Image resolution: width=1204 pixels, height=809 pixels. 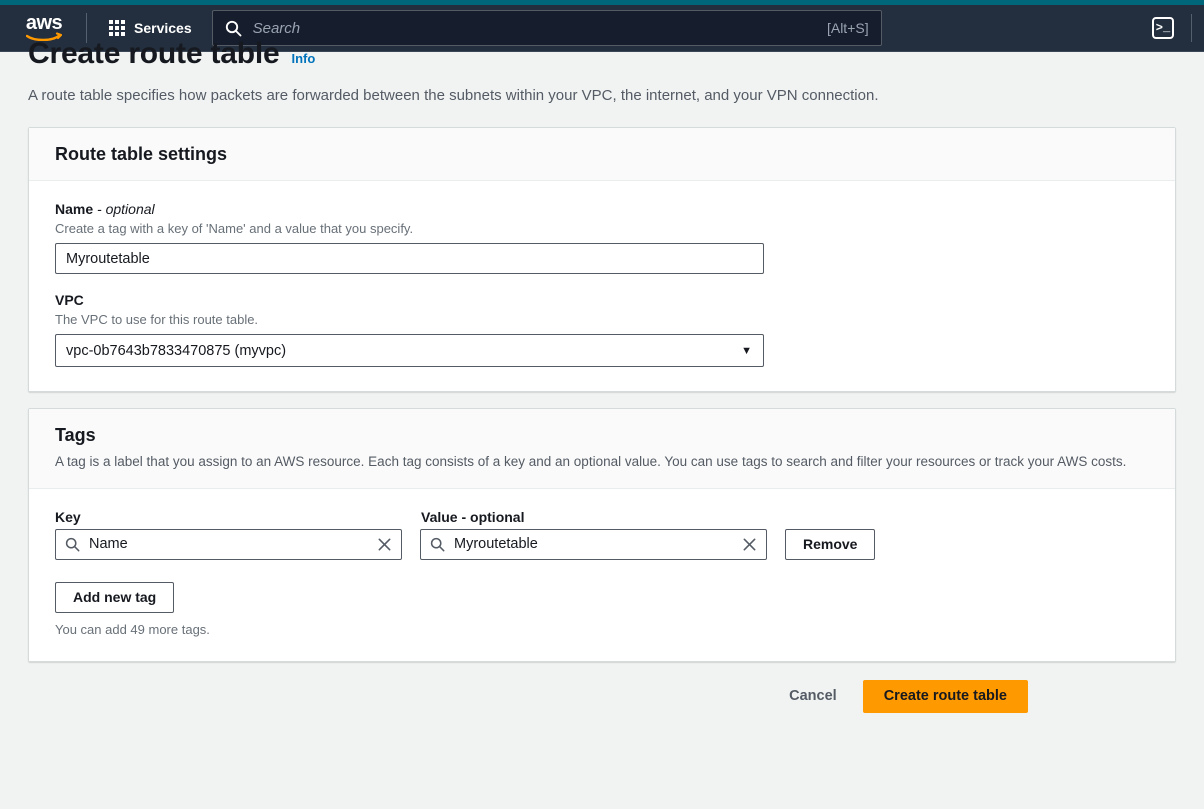 I want to click on tag-value-column-header: Value - optional, so click(x=604, y=517).